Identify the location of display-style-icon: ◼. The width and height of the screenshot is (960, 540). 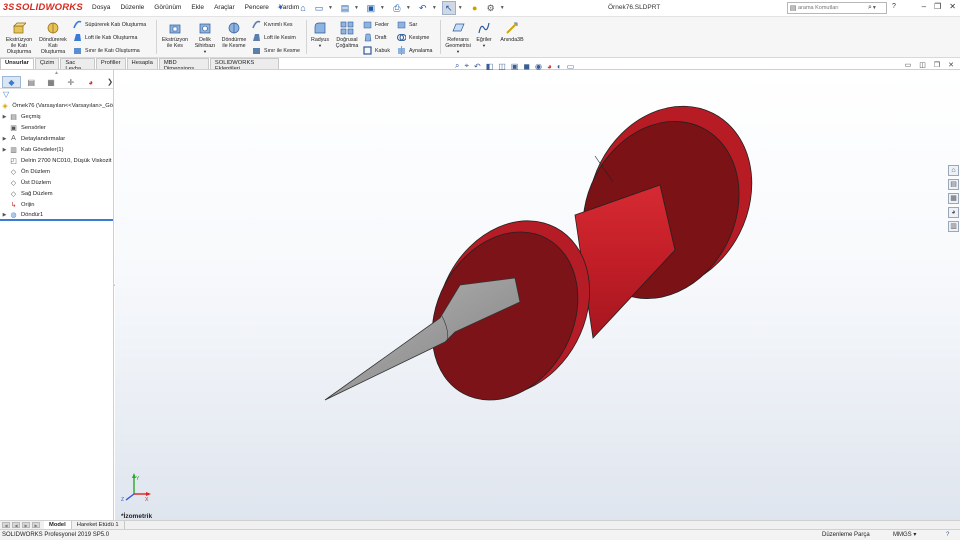
(526, 66).